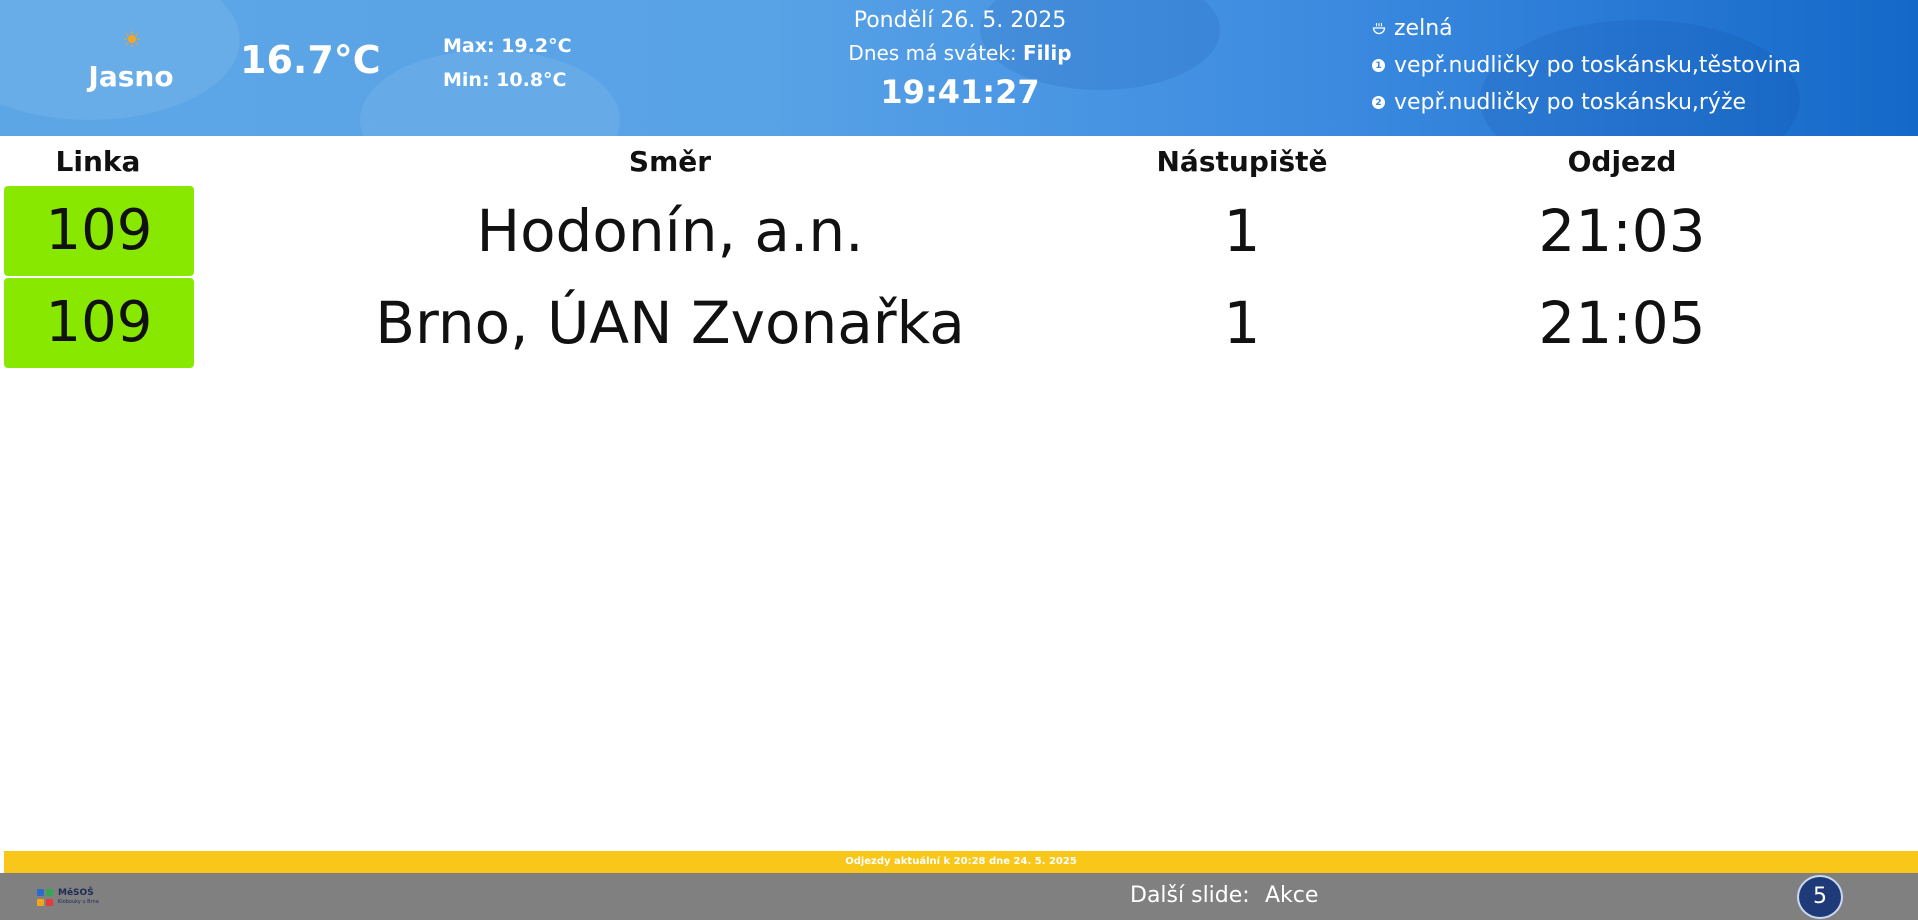 This screenshot has width=1918, height=920. I want to click on school-logo: MěSOŠ Klobouky u Brna, so click(76, 898).